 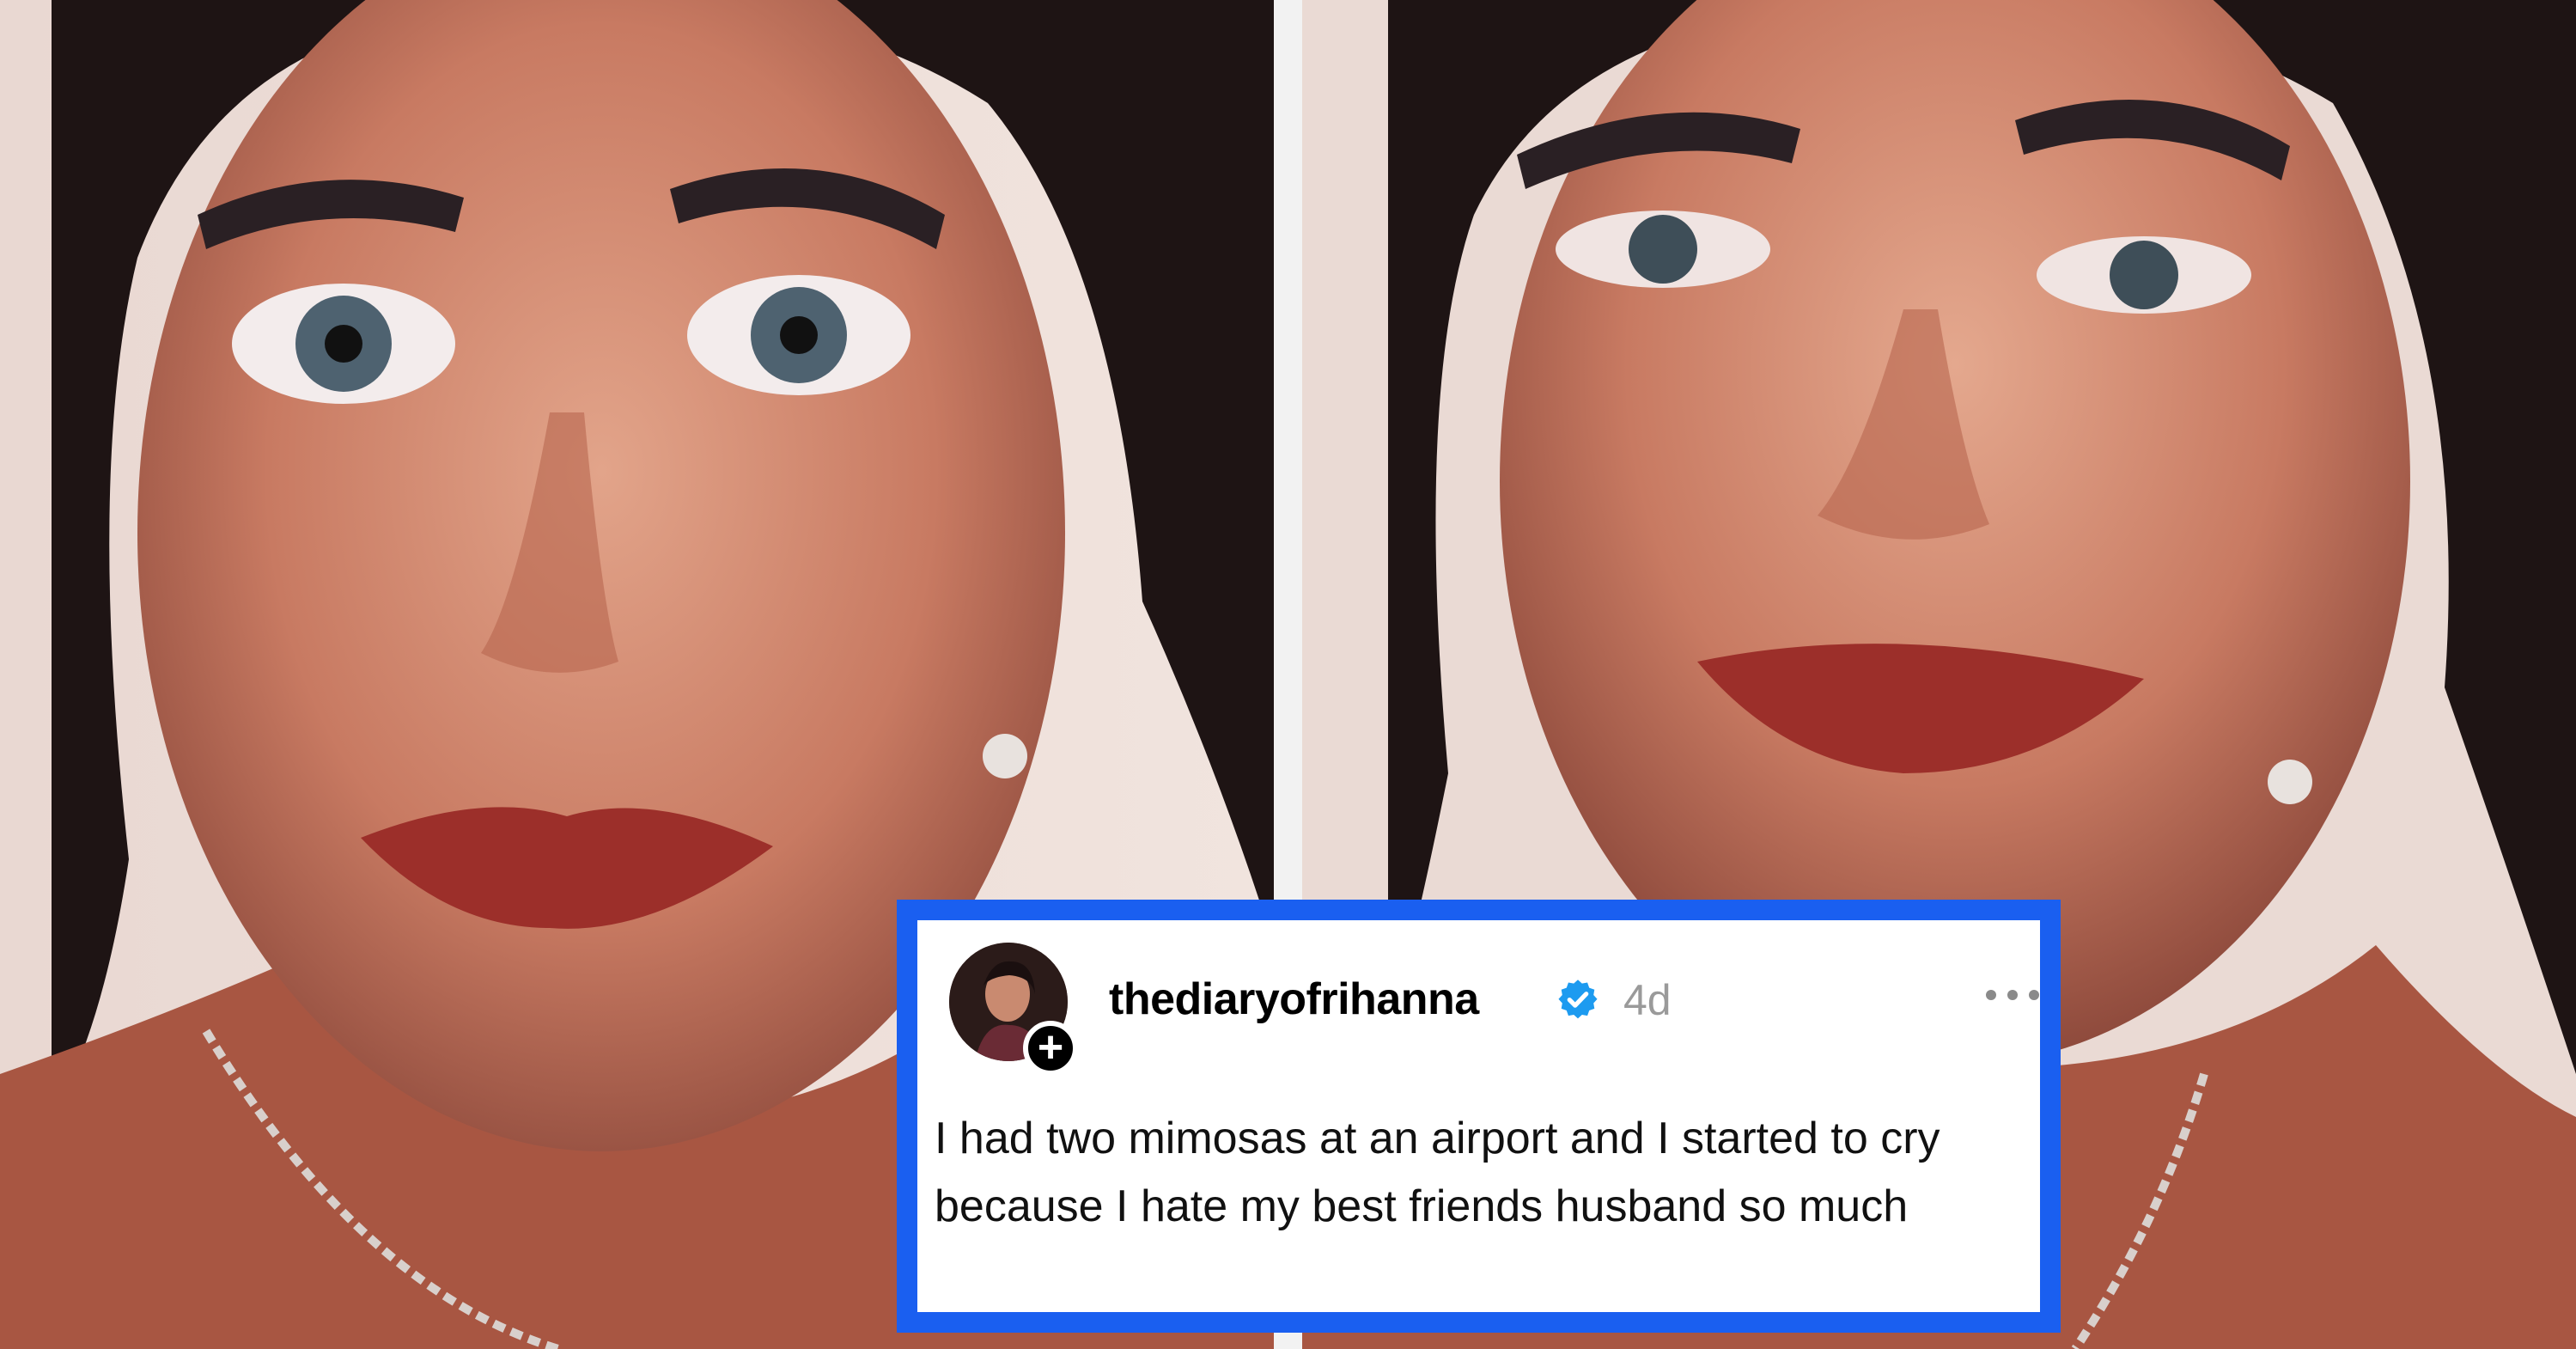 I want to click on more-options-icon, so click(x=2012, y=995).